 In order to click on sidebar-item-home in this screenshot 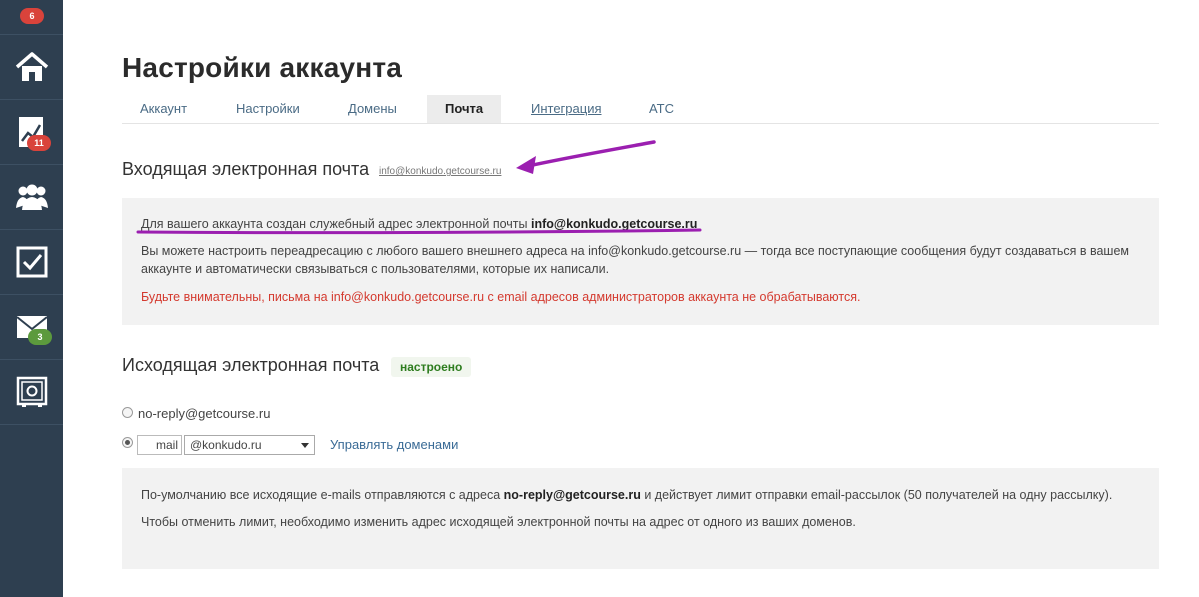, I will do `click(31, 67)`.